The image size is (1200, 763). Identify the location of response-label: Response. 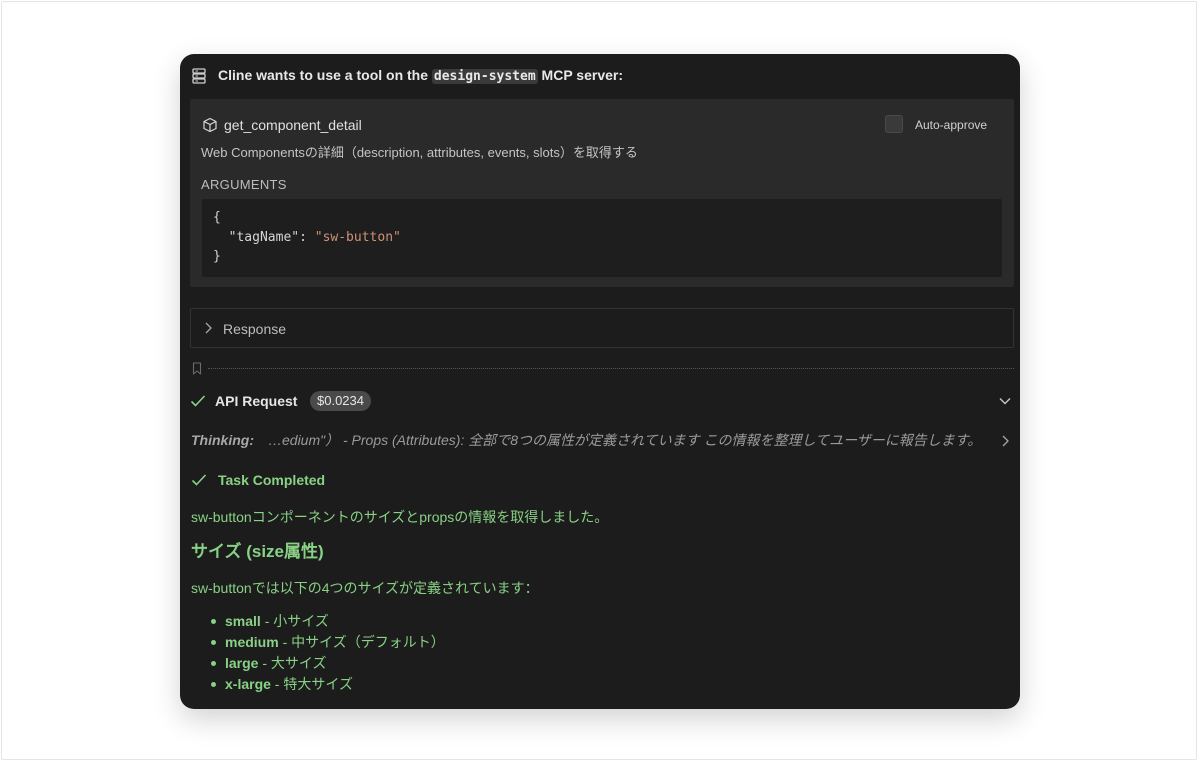
(255, 329).